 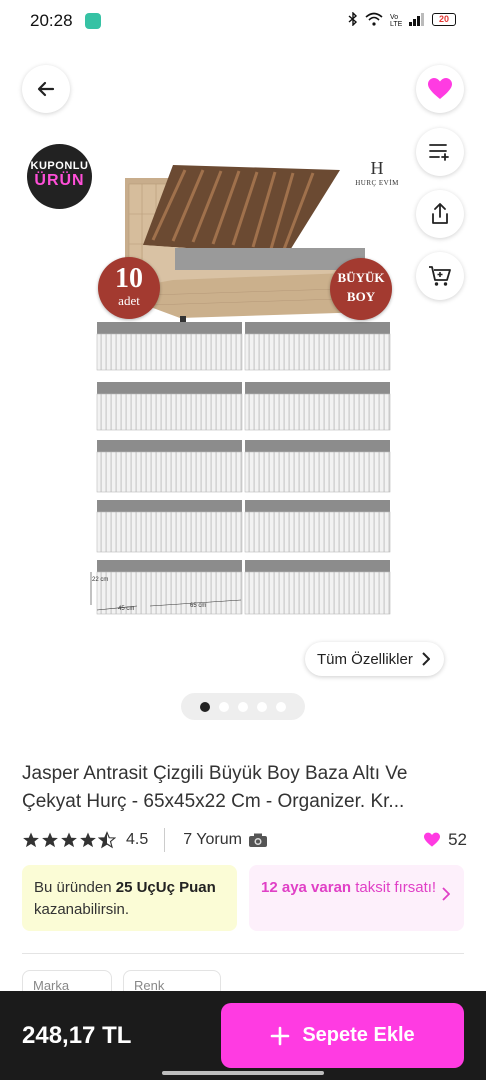 What do you see at coordinates (306, 887) in the screenshot?
I see `installment-bold: 12 aya varan` at bounding box center [306, 887].